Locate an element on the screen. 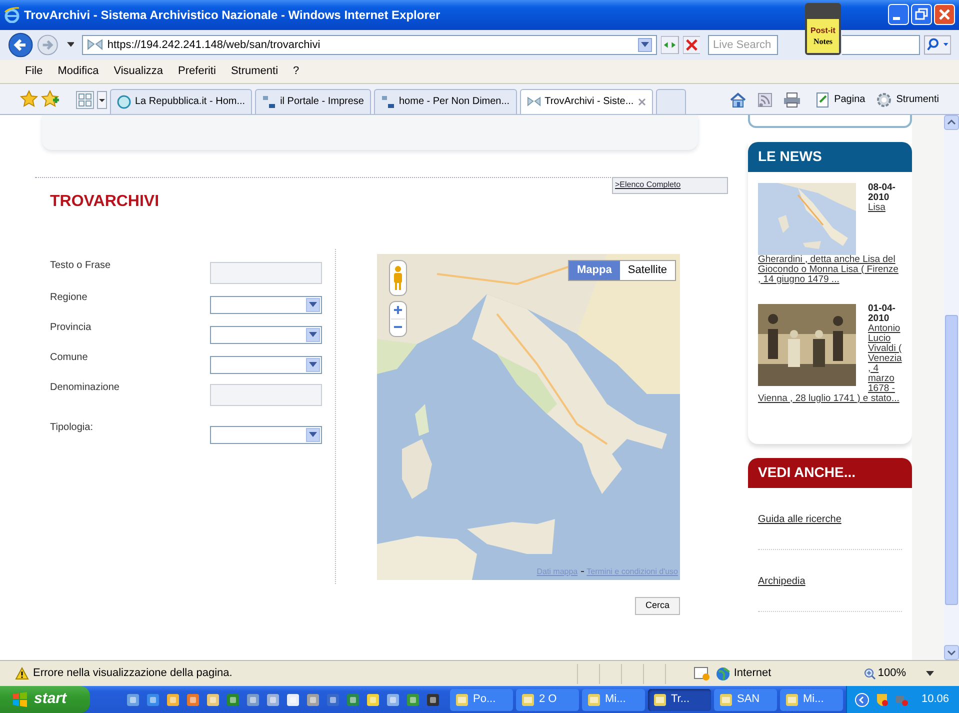 This screenshot has width=959, height=713. window-title: TrovArchivi - Sistema Archivistico Nazionale - Windows Internet Explorer is located at coordinates (232, 15).